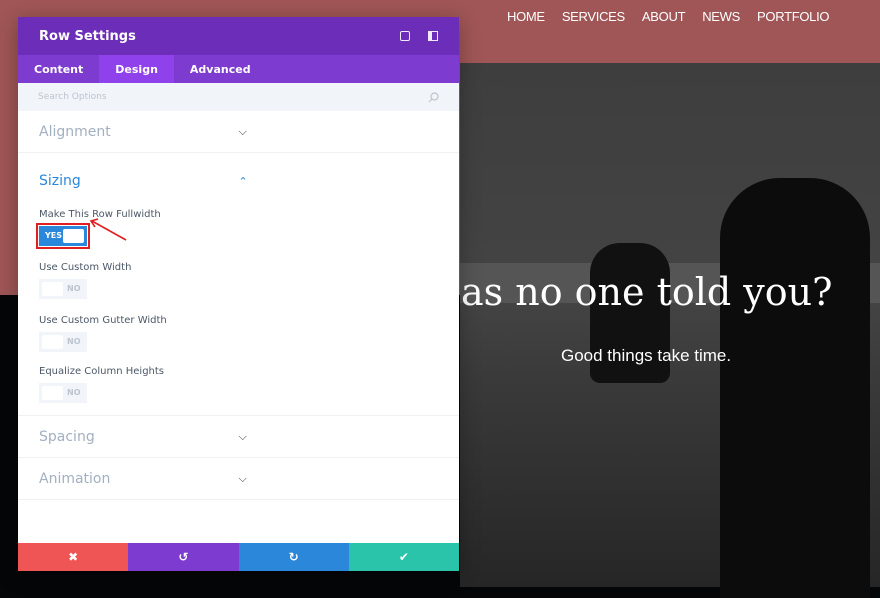  What do you see at coordinates (243, 181) in the screenshot?
I see `chevron-up-icon: ⌃` at bounding box center [243, 181].